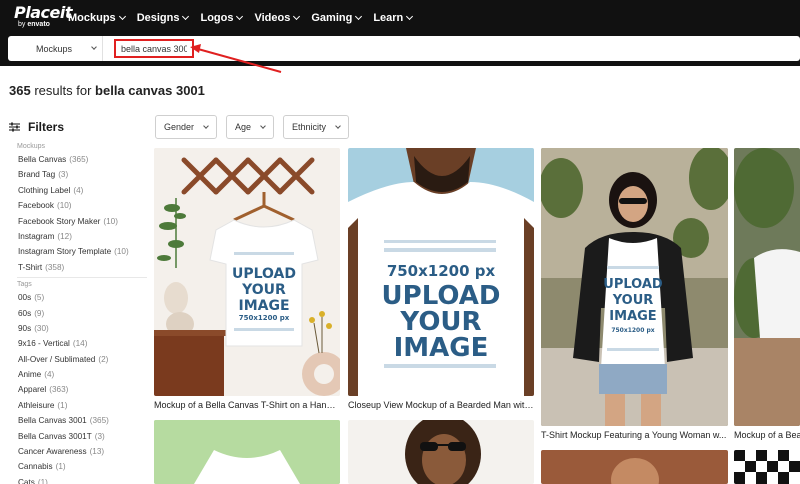  Describe the element at coordinates (97, 18) in the screenshot. I see `nav-item-mockups: Mockups` at that location.